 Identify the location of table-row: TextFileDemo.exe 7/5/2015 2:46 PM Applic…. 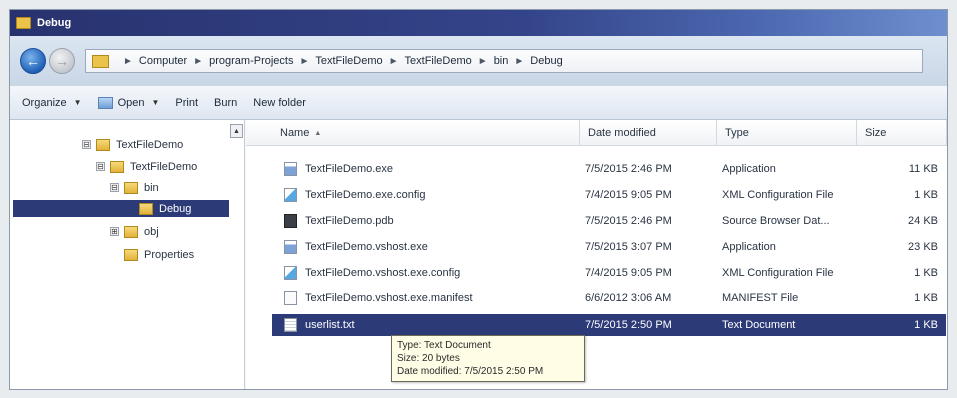
(609, 169).